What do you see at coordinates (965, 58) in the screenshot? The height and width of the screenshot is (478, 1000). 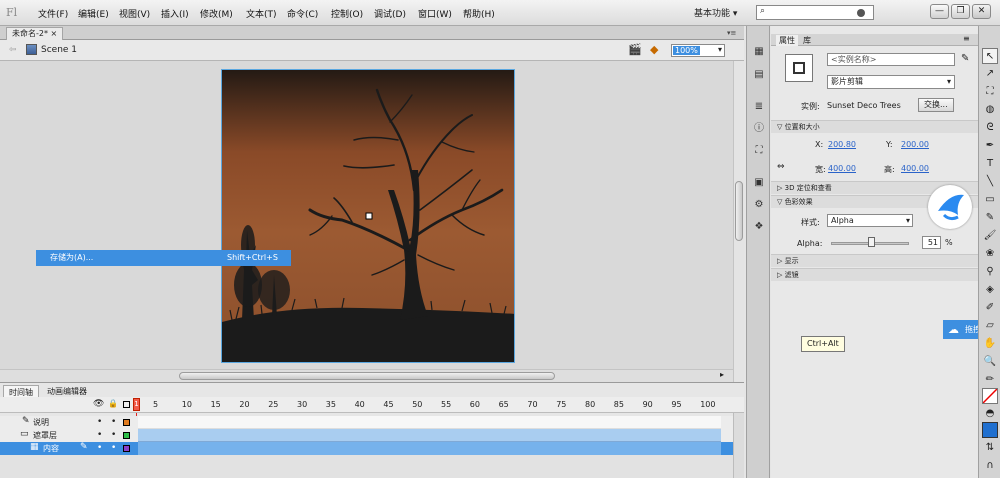 I see `edit-icon: ✎` at bounding box center [965, 58].